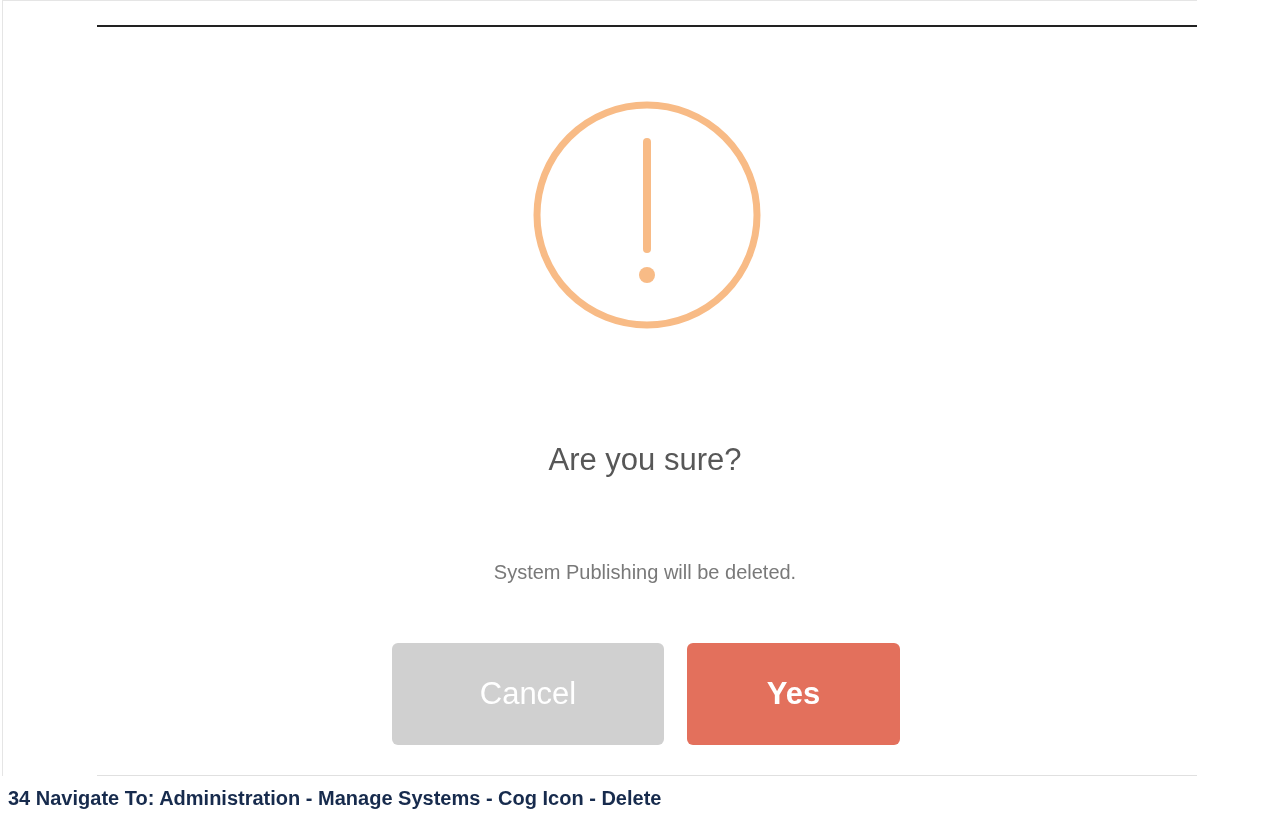 Image resolution: width=1287 pixels, height=821 pixels. Describe the element at coordinates (335, 798) in the screenshot. I see `caption: 34 Navigate To: Administration - Manage Systems - Cog Icon - Delete` at that location.